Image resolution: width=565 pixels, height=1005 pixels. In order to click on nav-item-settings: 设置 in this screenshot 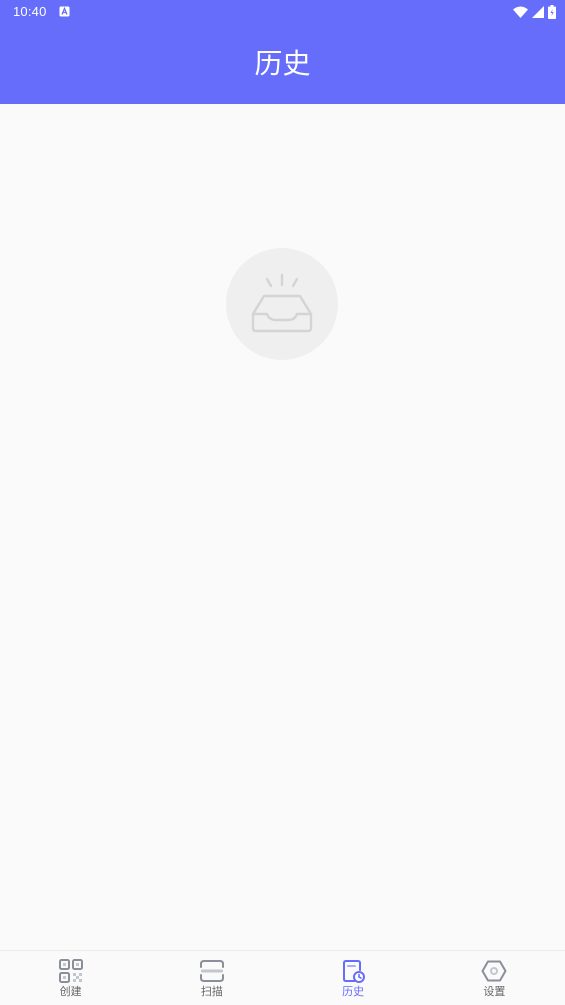, I will do `click(494, 978)`.